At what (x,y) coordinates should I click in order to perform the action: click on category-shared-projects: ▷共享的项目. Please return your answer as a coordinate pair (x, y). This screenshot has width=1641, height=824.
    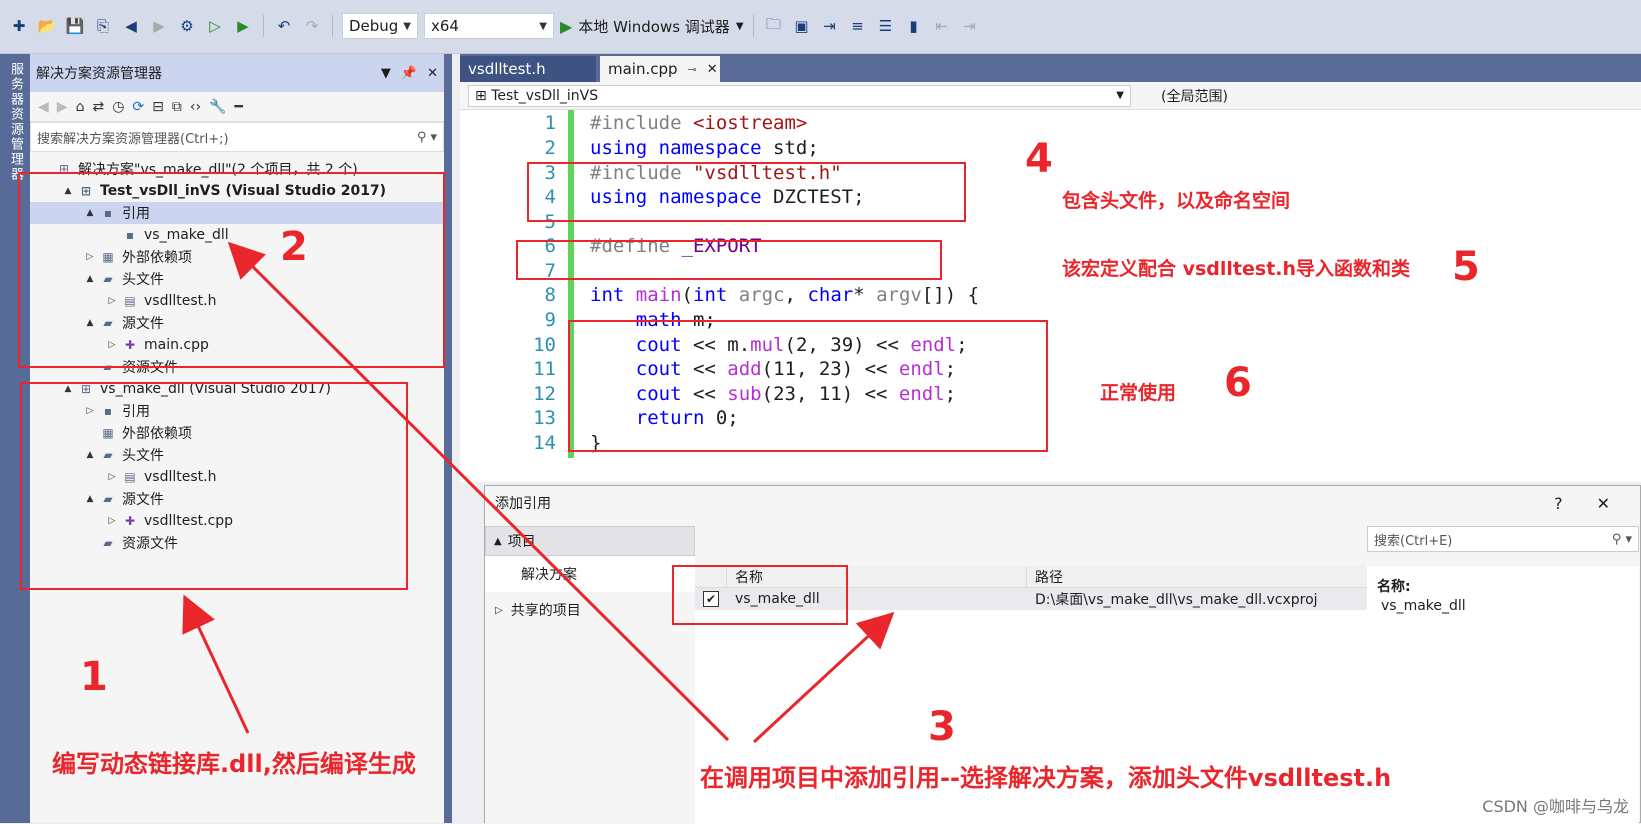
    Looking at the image, I should click on (590, 610).